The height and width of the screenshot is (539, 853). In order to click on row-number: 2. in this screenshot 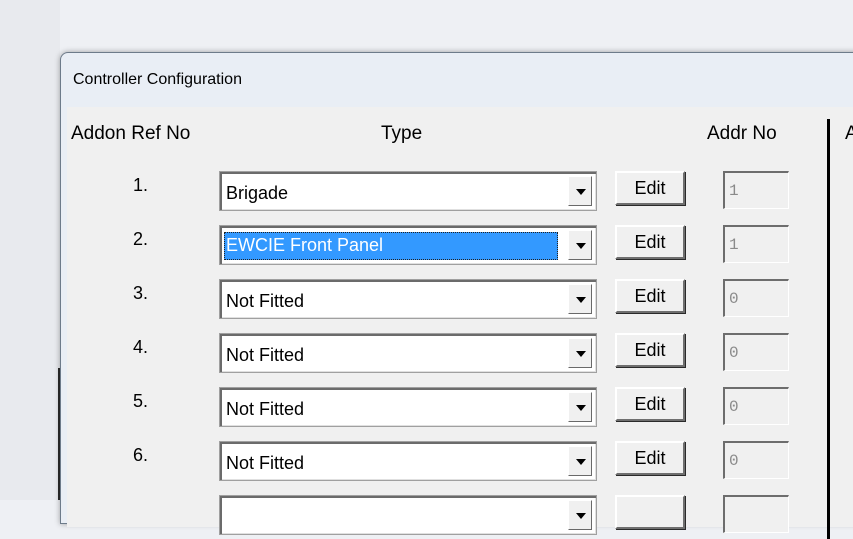, I will do `click(141, 239)`.